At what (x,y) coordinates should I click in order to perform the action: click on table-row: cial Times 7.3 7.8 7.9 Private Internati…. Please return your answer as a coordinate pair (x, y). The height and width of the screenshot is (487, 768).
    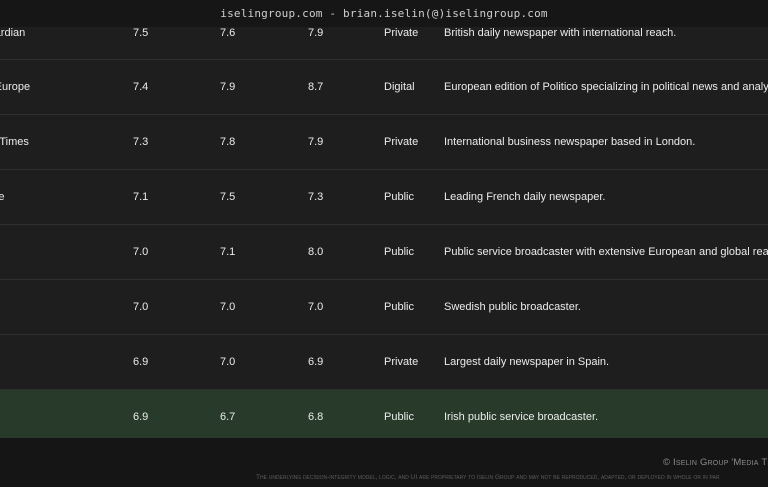
    Looking at the image, I should click on (384, 142).